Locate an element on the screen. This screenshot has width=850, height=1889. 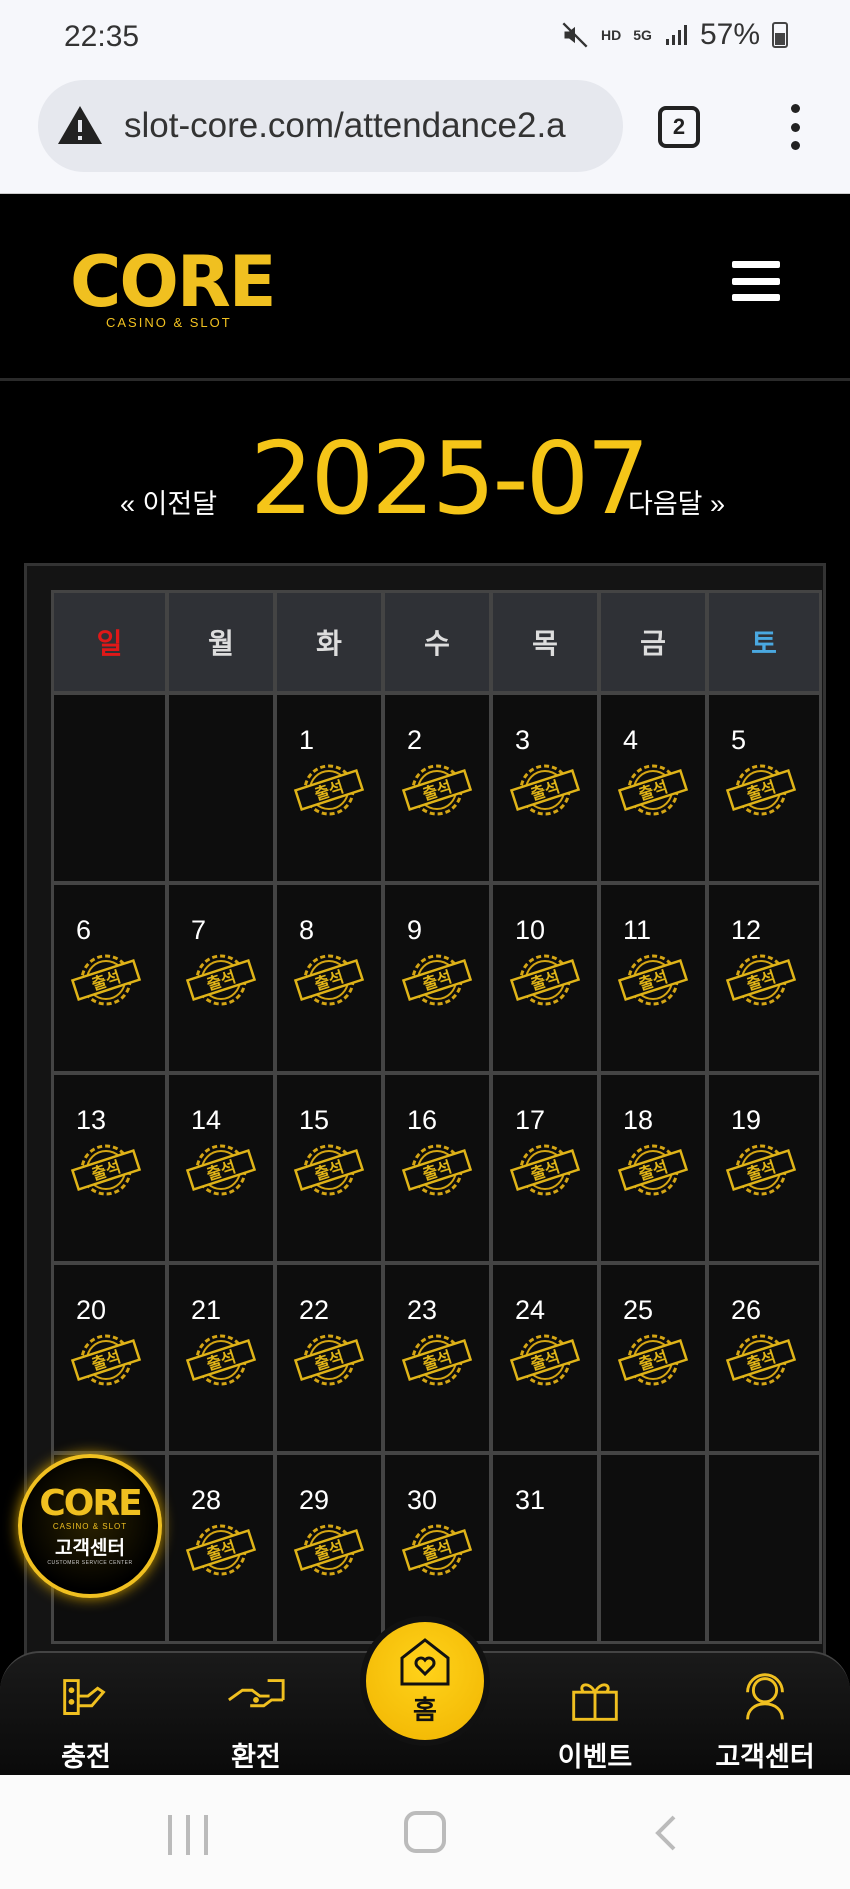
calendar-day-cell: 16 출석 is located at coordinates (437, 1168).